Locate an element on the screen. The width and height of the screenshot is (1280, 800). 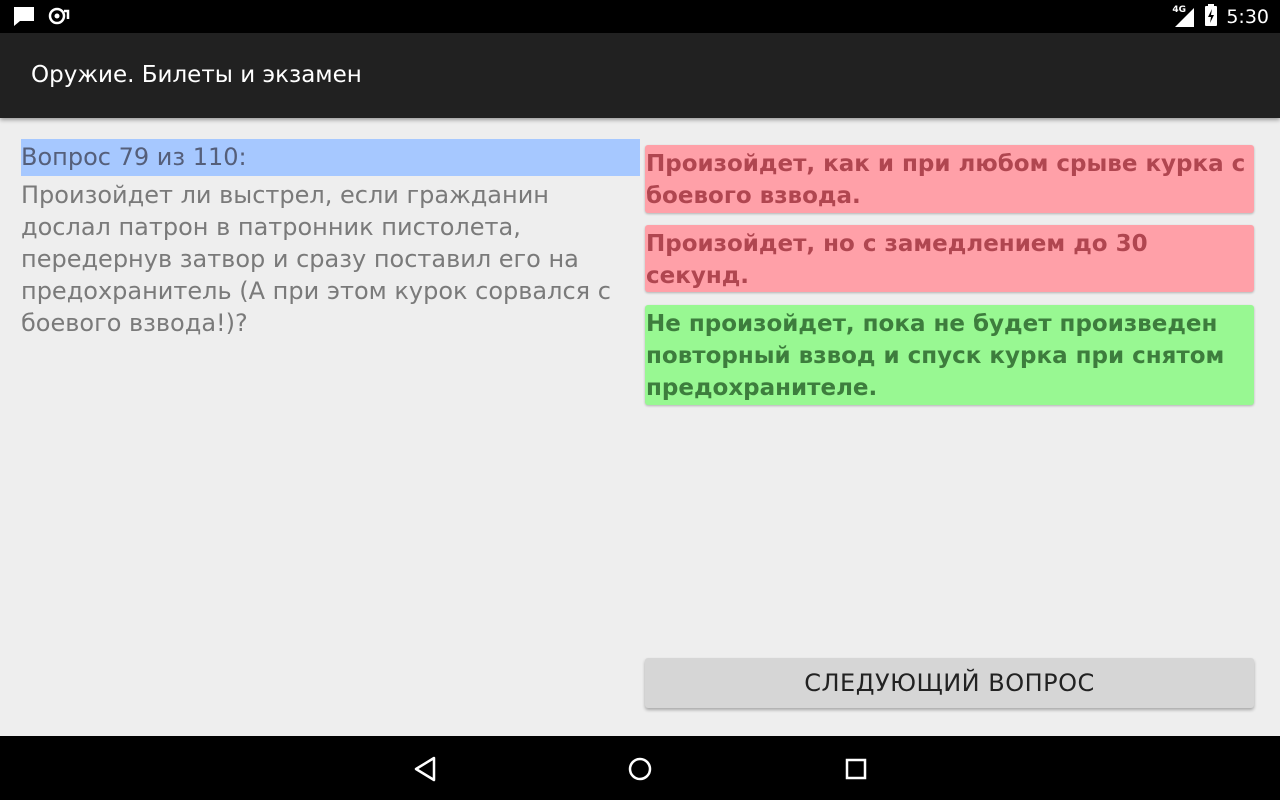
back-icon is located at coordinates (425, 769).